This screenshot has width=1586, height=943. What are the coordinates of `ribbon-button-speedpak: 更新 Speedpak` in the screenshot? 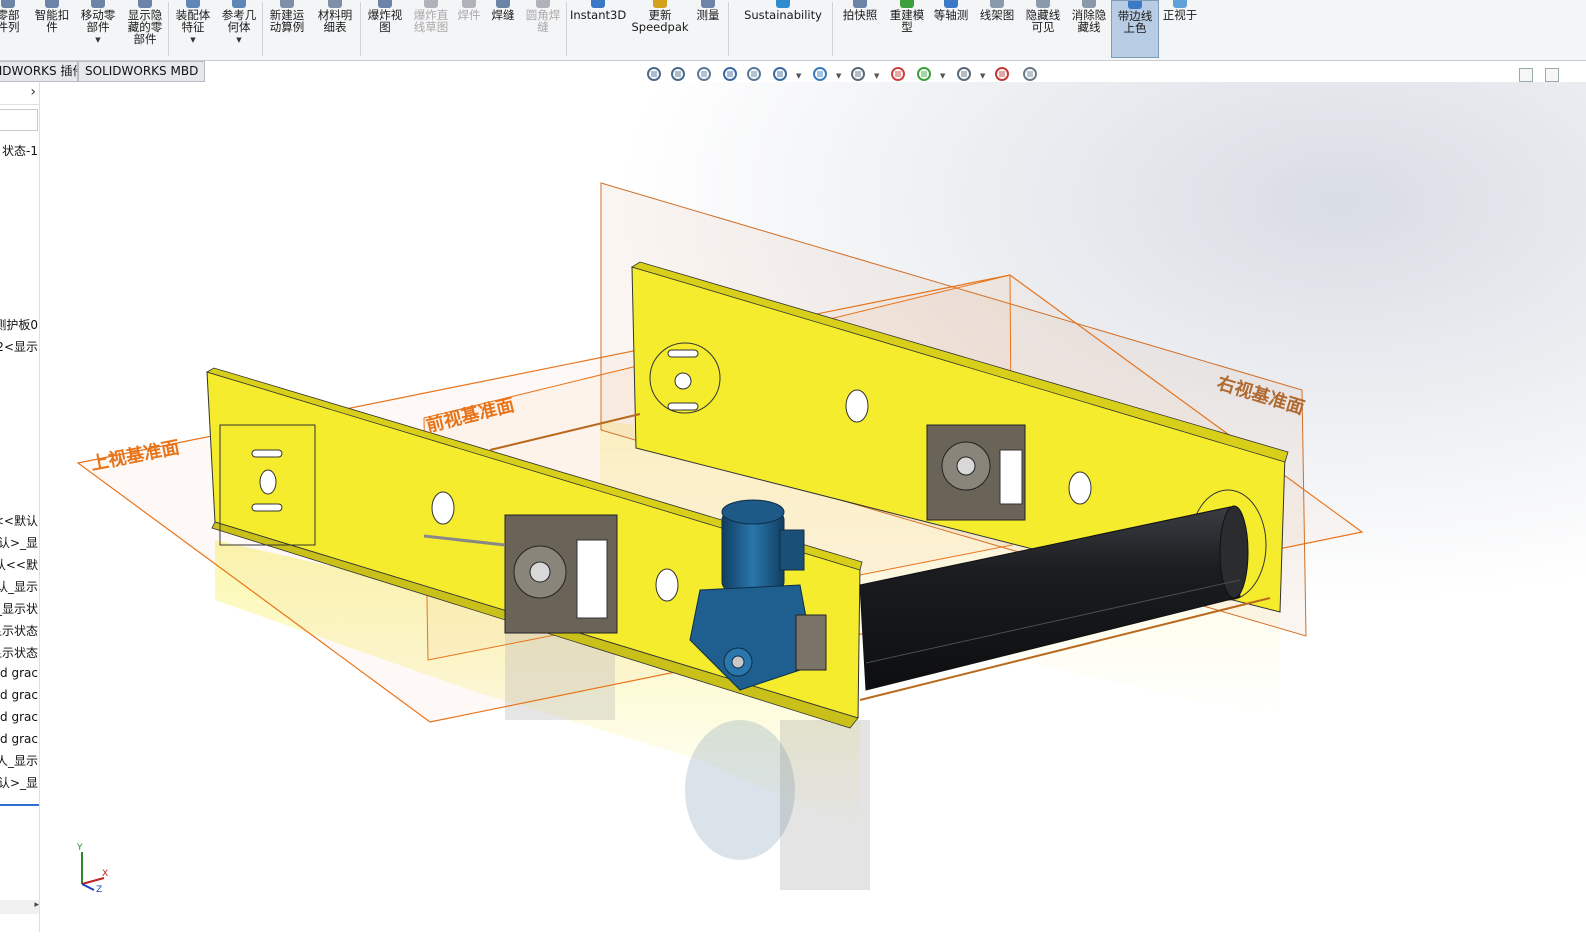 It's located at (660, 29).